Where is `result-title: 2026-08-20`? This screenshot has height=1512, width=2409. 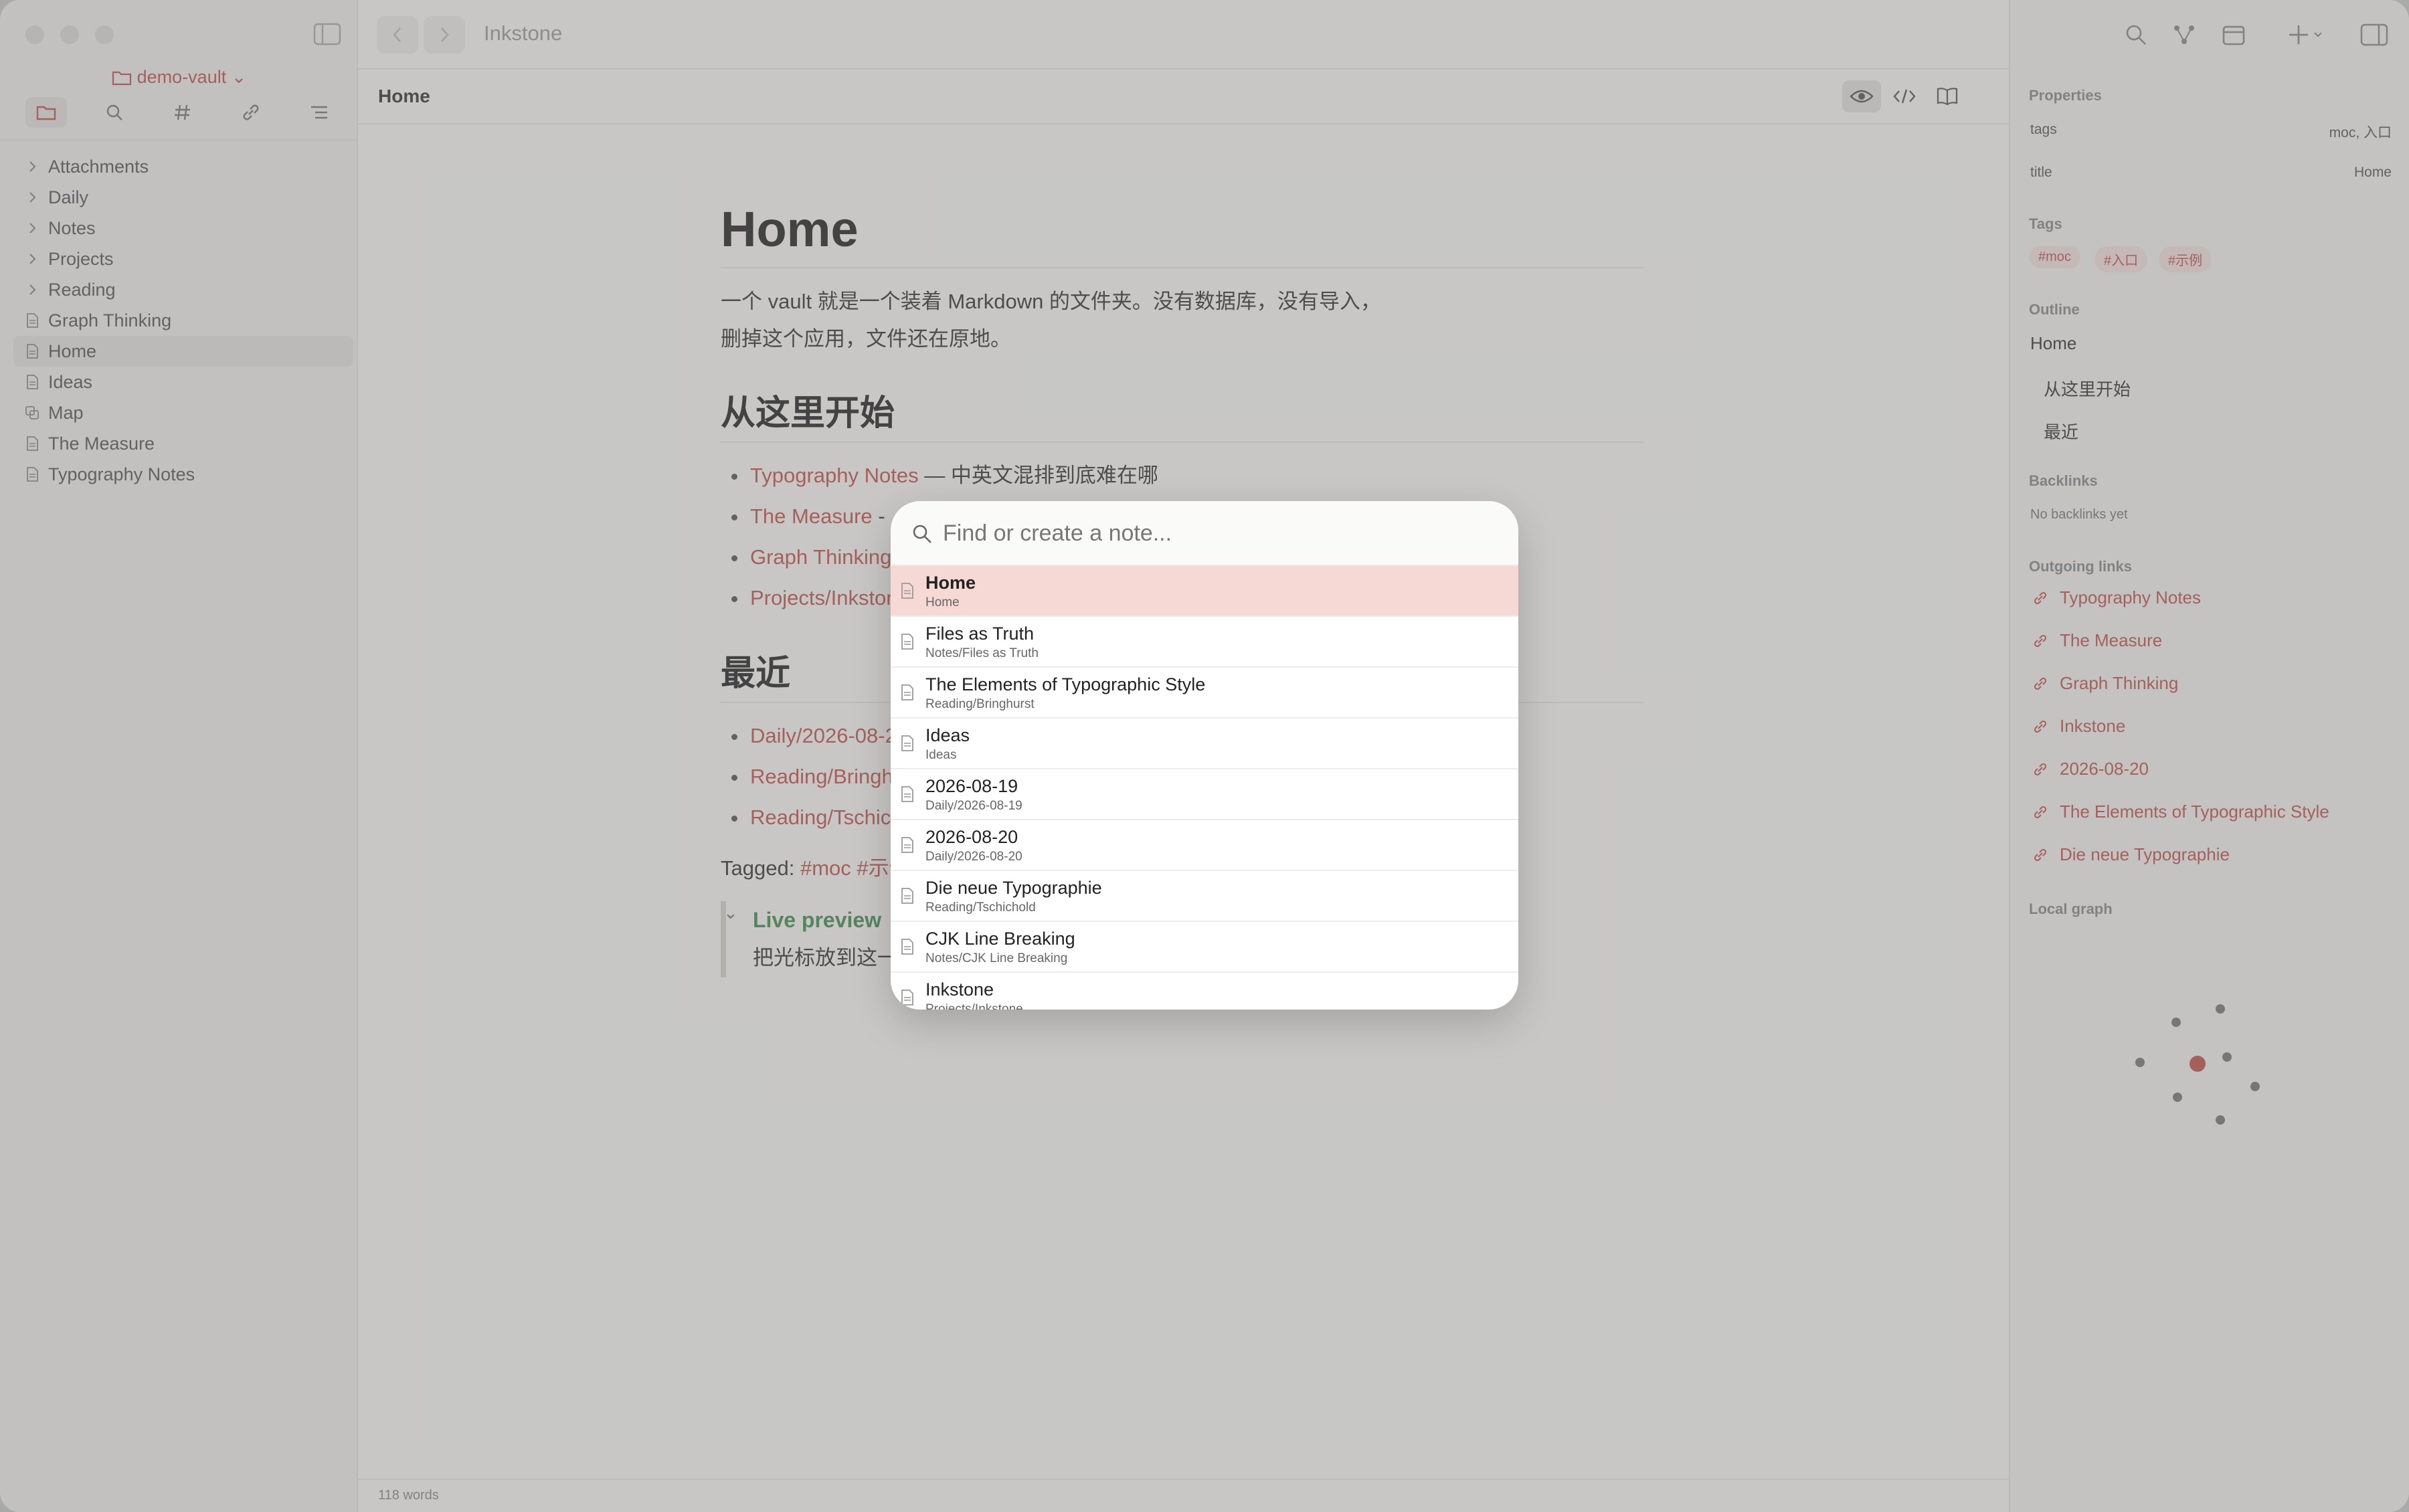 result-title: 2026-08-20 is located at coordinates (971, 837).